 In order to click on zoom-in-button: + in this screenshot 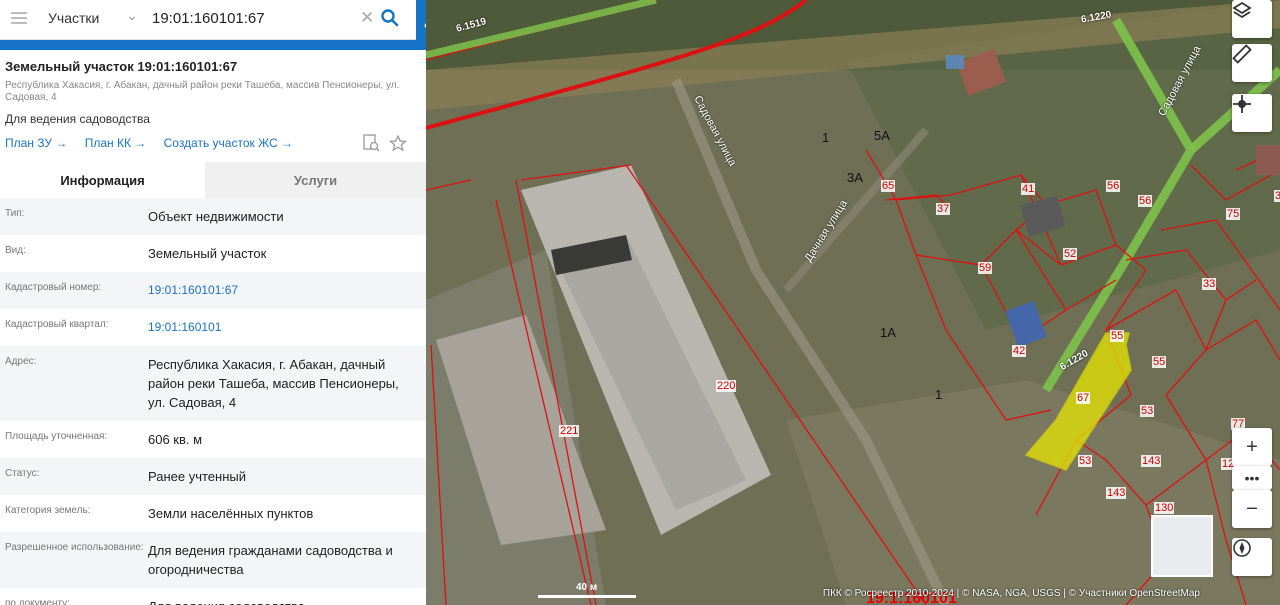, I will do `click(1252, 447)`.